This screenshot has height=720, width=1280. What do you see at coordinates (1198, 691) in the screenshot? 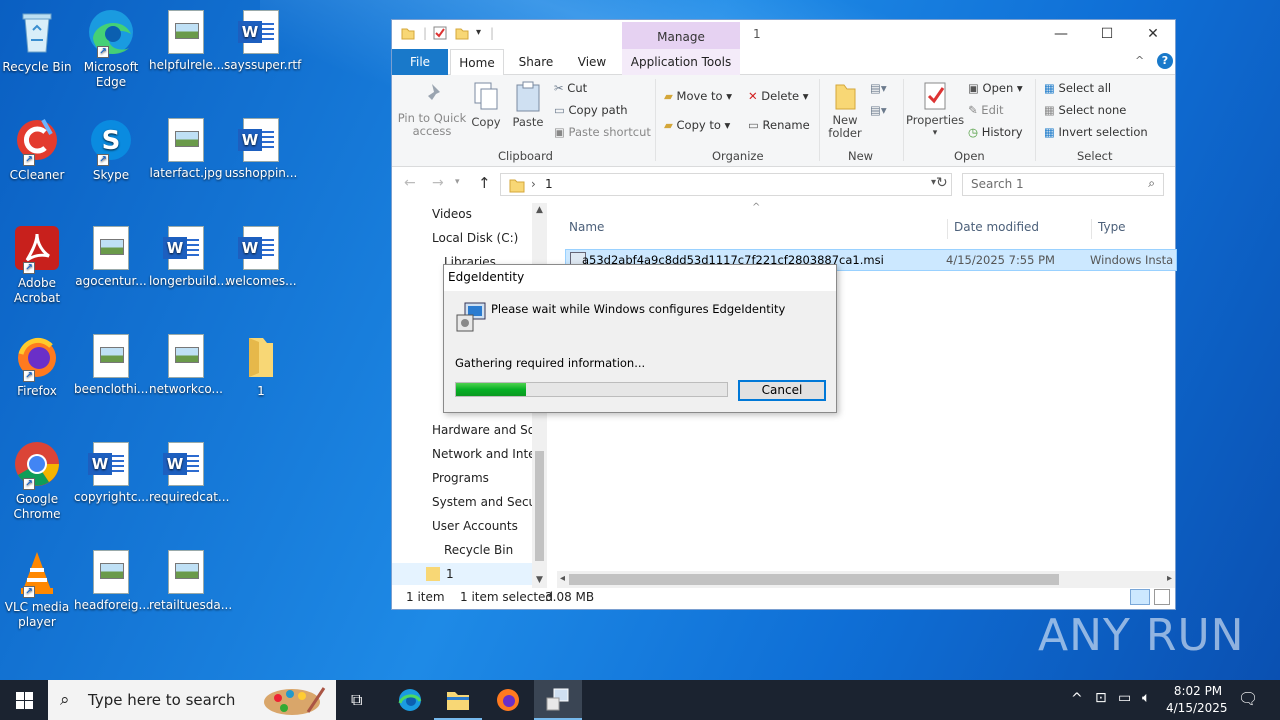
I see `clock-time: 8:02 PM` at bounding box center [1198, 691].